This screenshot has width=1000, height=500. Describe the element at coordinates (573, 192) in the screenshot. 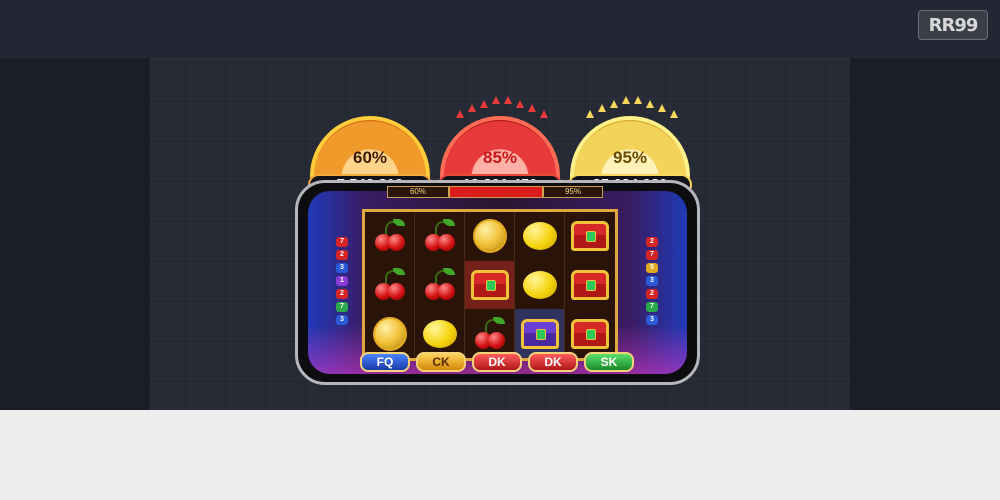

I see `progress-right-label: 95%` at that location.